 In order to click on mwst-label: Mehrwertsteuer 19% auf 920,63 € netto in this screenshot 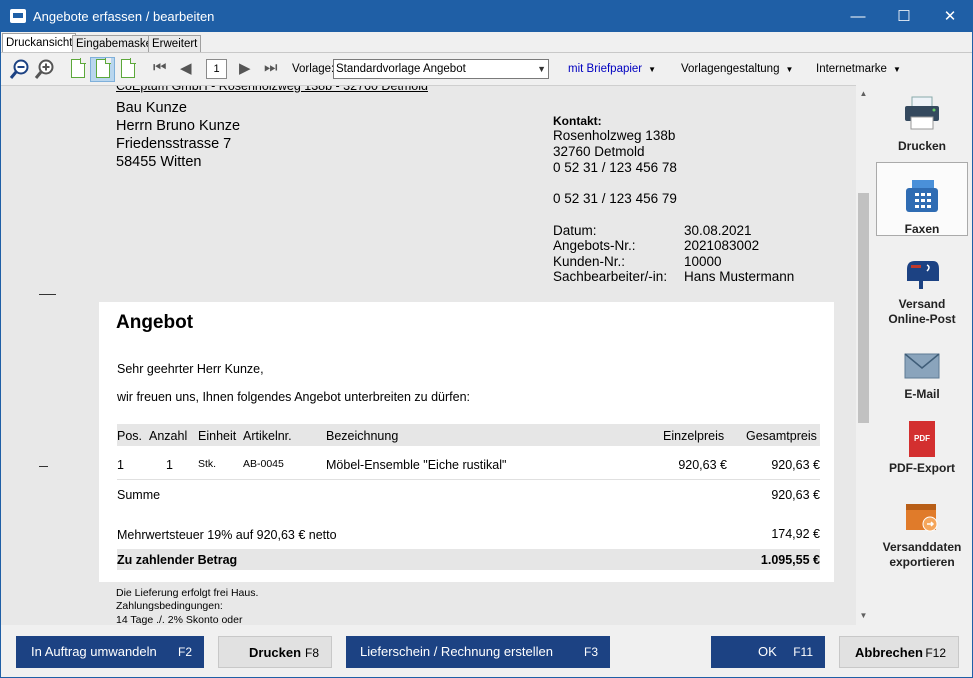, I will do `click(227, 535)`.